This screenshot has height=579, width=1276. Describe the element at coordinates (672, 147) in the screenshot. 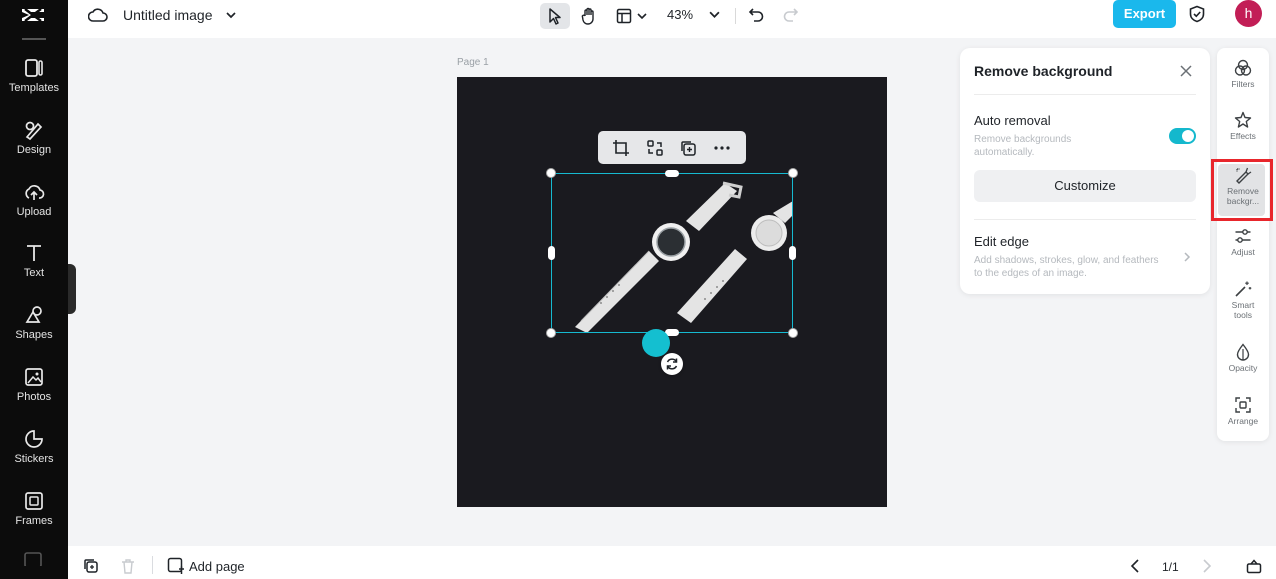

I see `element-floating-toolbar` at that location.